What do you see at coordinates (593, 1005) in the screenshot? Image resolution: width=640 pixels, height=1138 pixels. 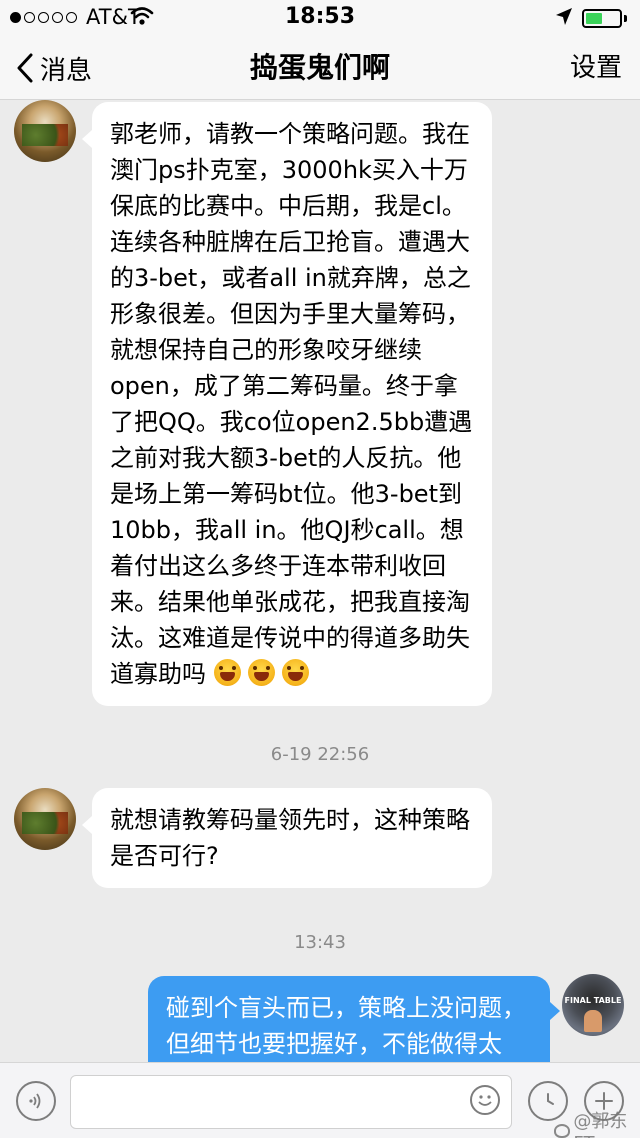 I see `my-avatar` at bounding box center [593, 1005].